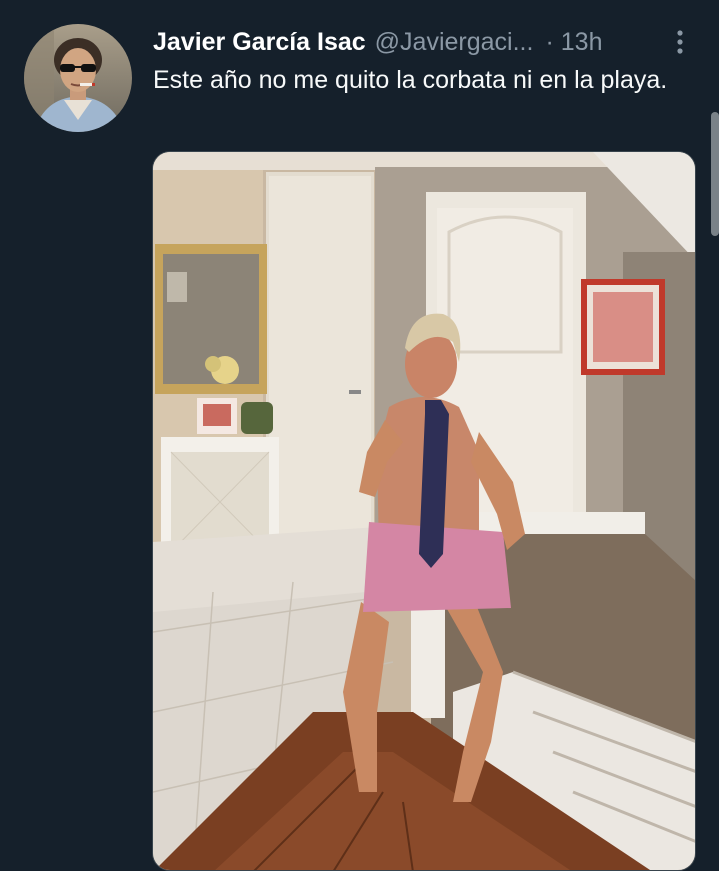 The width and height of the screenshot is (719, 871). I want to click on tweet-timestamp: 13h, so click(582, 42).